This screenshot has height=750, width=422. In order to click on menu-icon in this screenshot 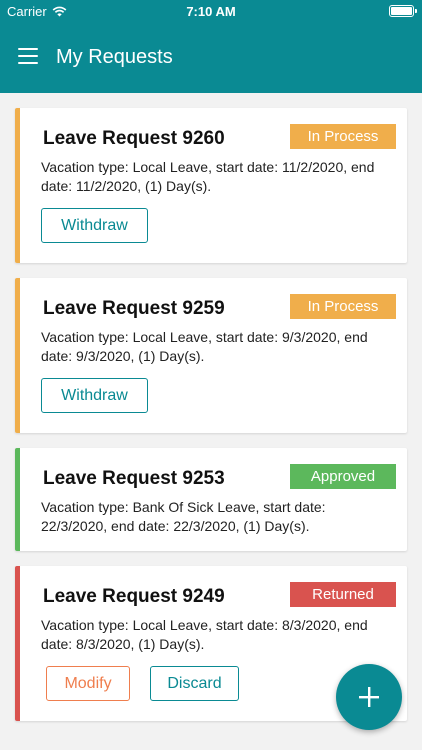, I will do `click(28, 56)`.